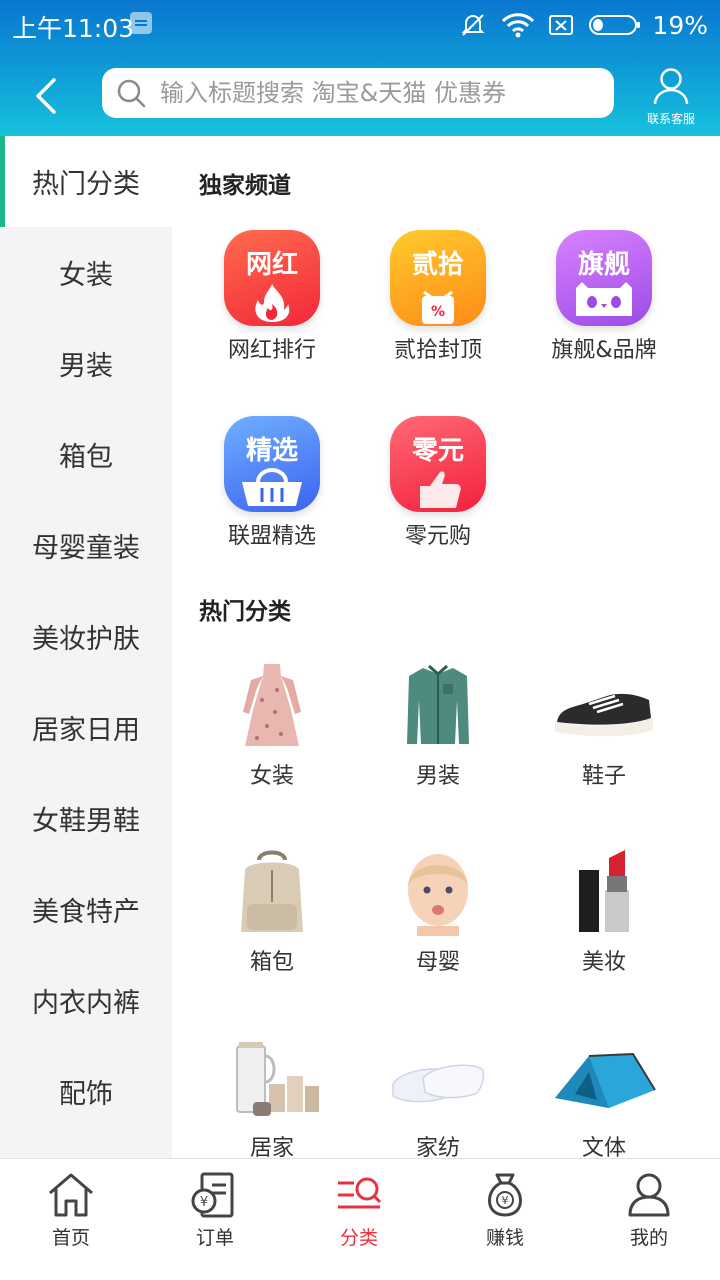 The image size is (720, 1280). I want to click on category-sports: 文体, so click(604, 1095).